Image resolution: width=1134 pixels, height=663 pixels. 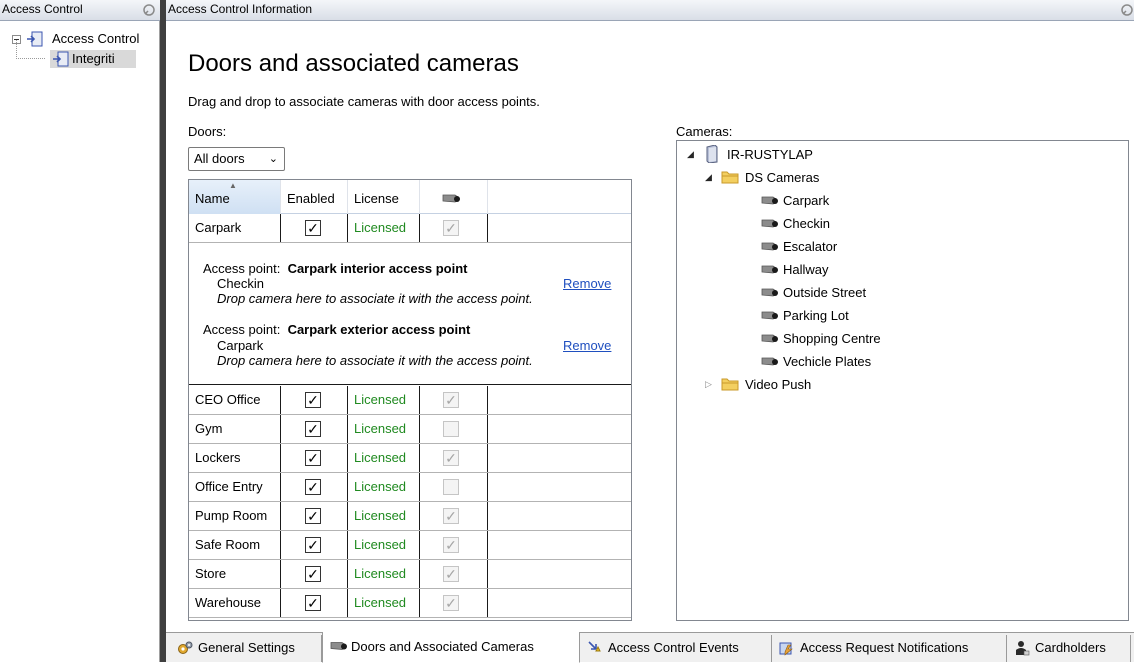 What do you see at coordinates (235, 197) in the screenshot?
I see `column-header-name: ▲ Name` at bounding box center [235, 197].